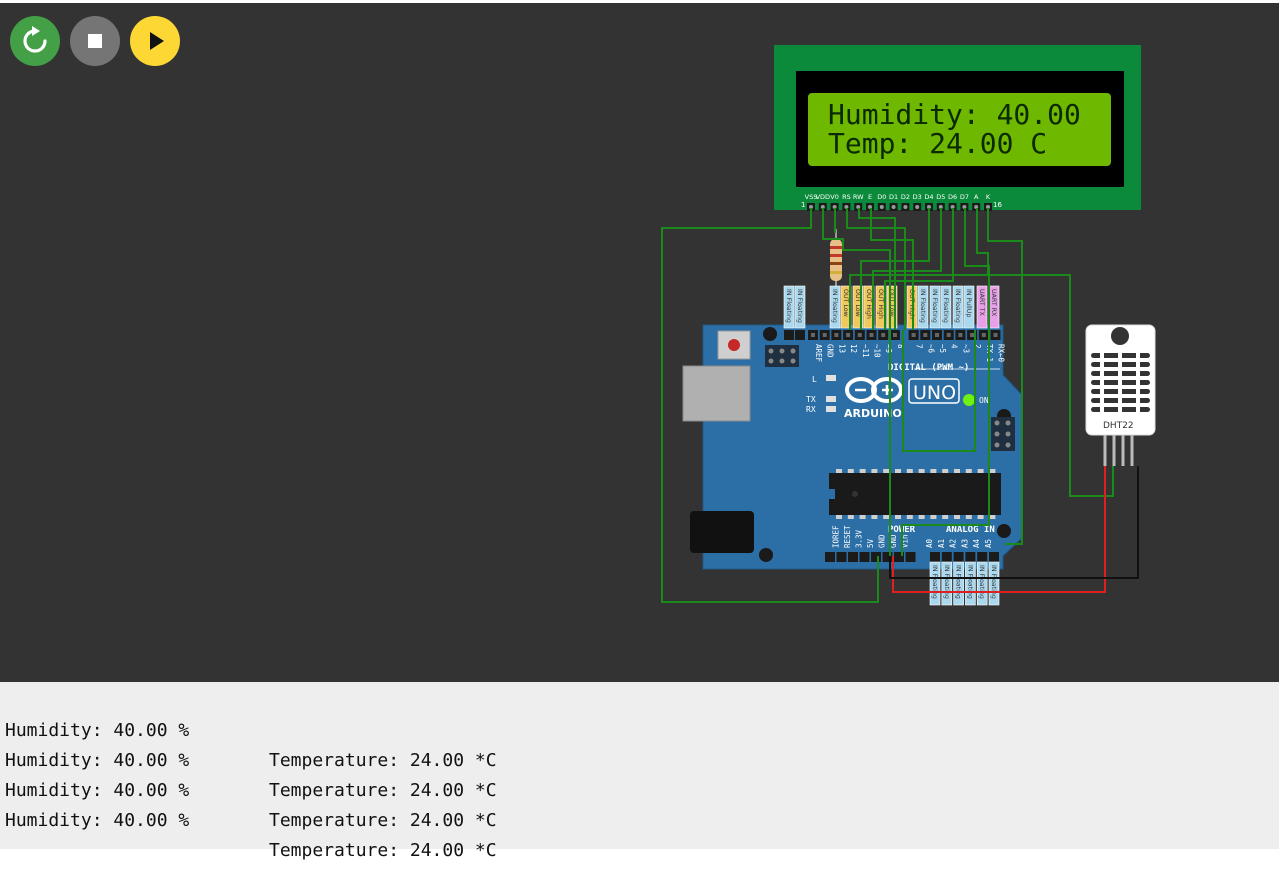 The image size is (1279, 896). I want to click on digital-pin-label: ~5, so click(942, 348).